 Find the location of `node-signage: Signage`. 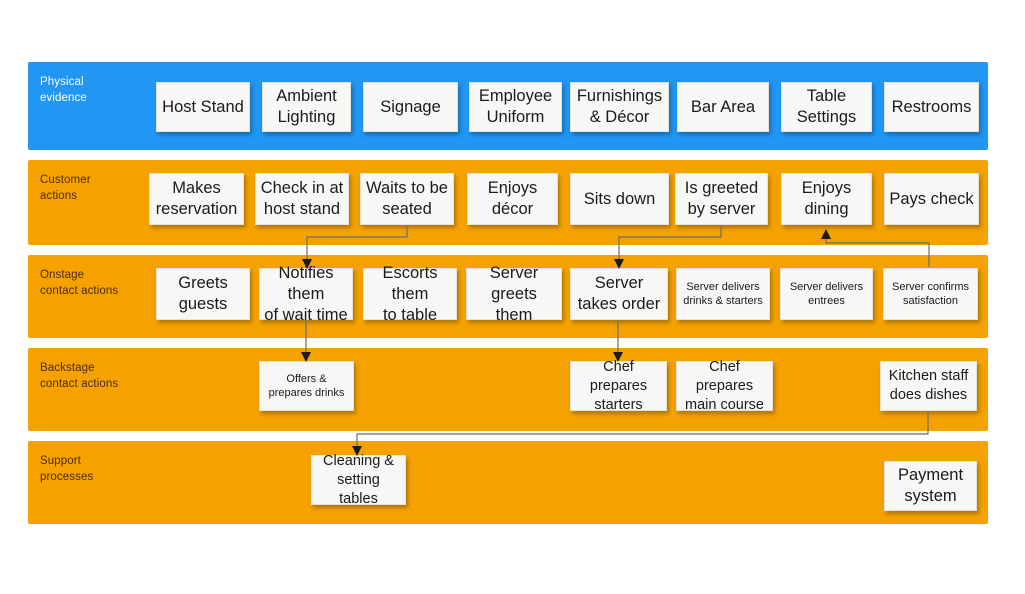

node-signage: Signage is located at coordinates (410, 107).